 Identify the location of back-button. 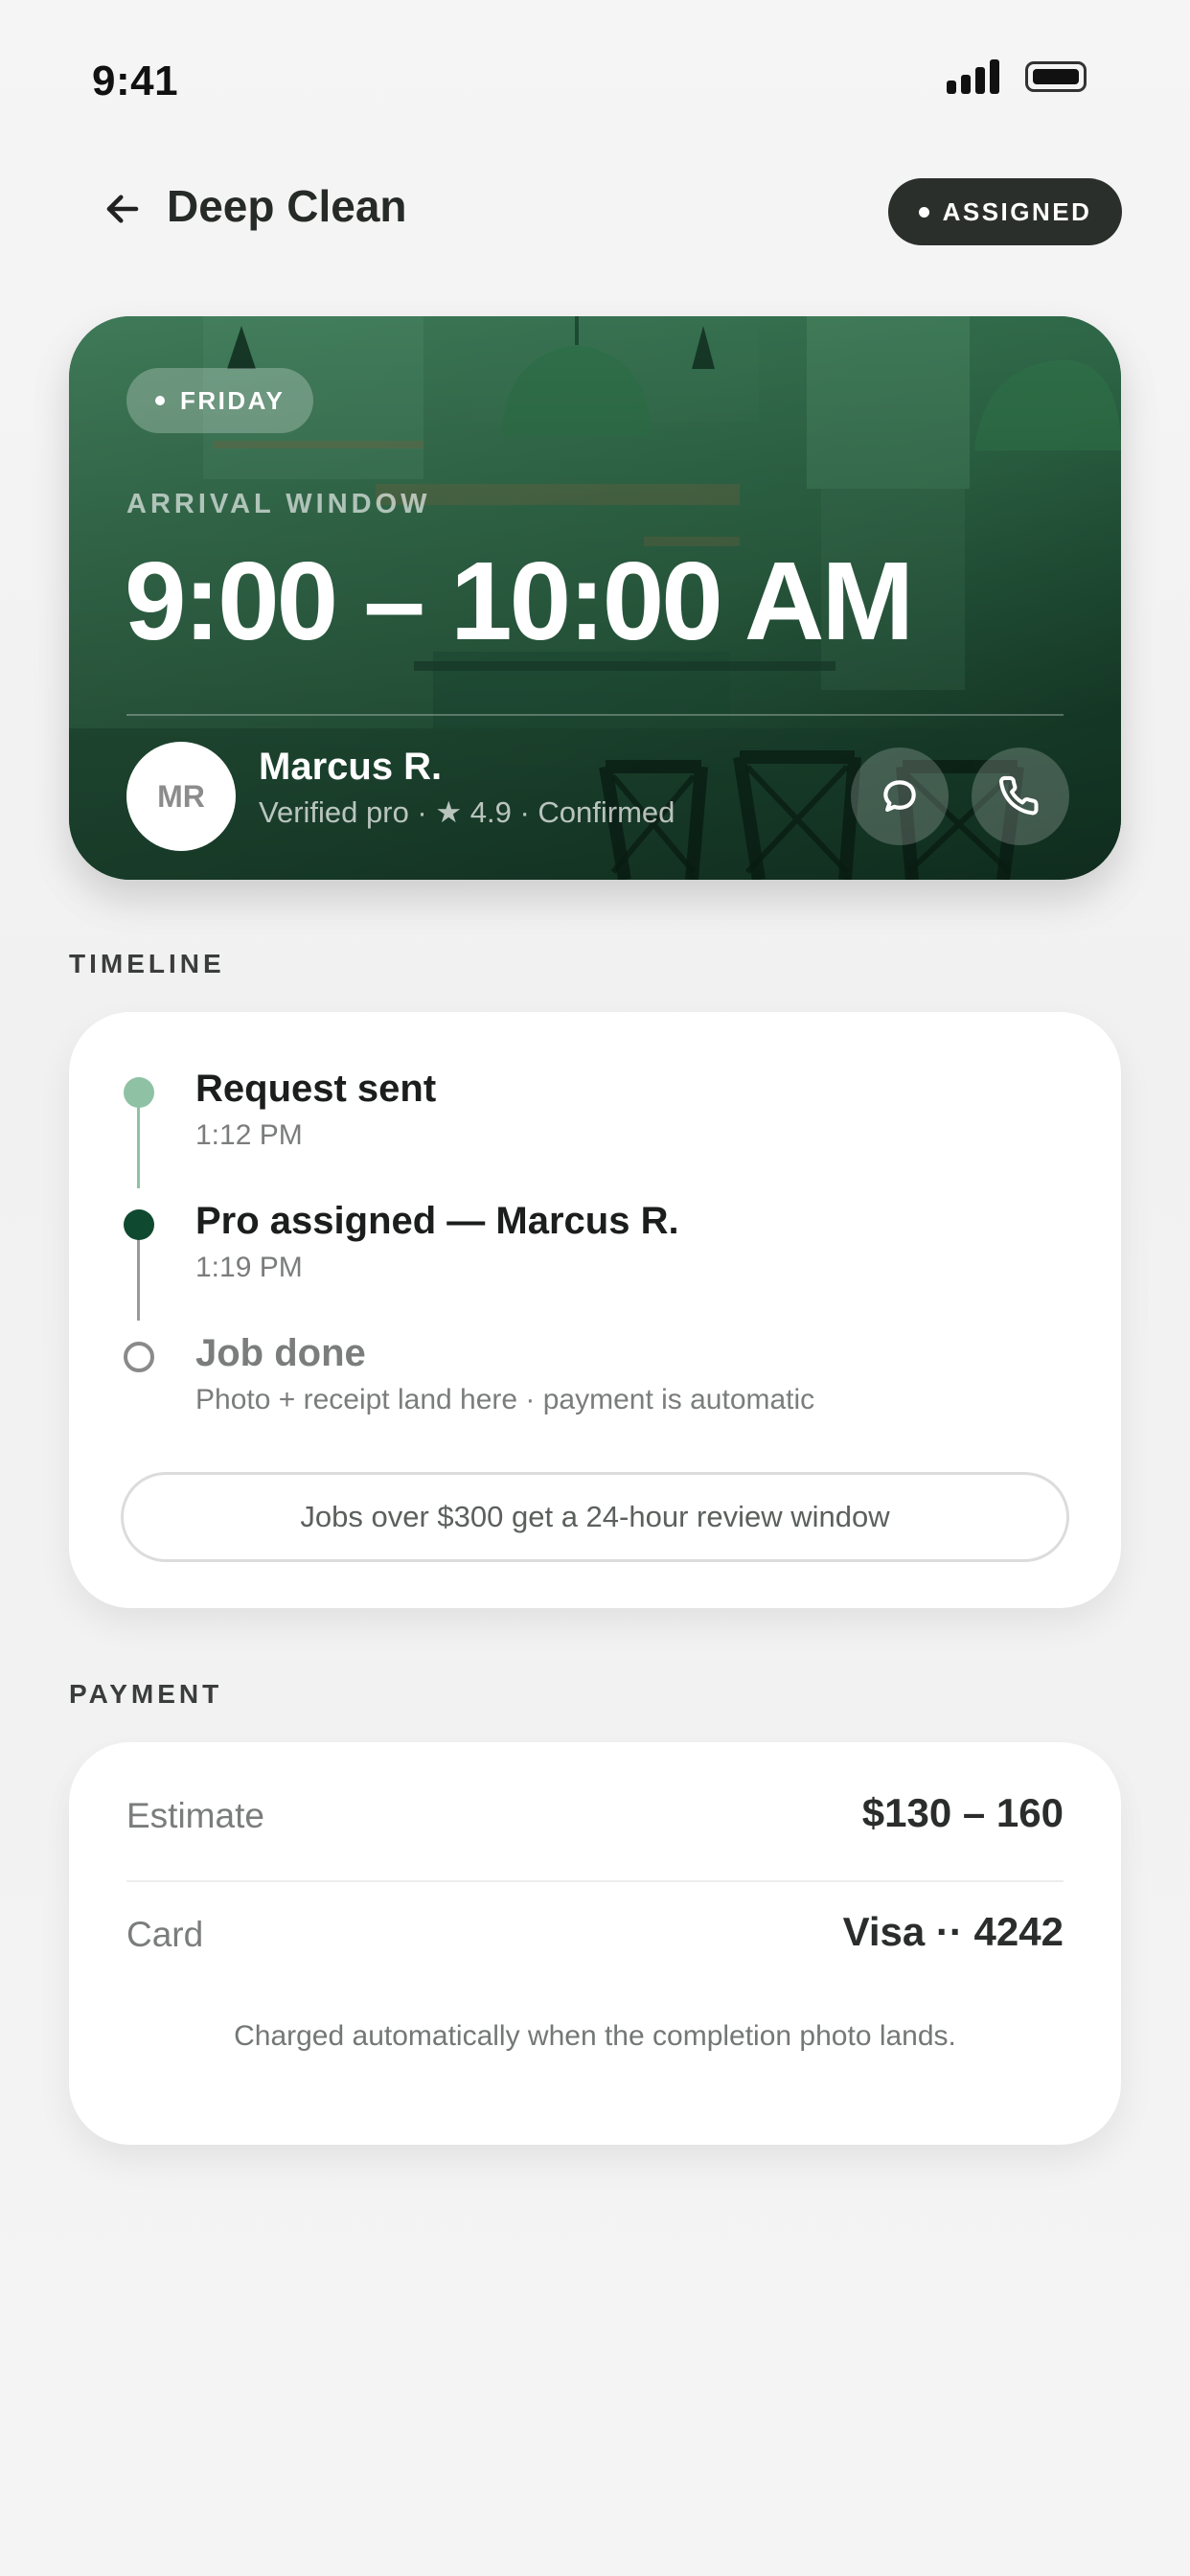
(123, 209).